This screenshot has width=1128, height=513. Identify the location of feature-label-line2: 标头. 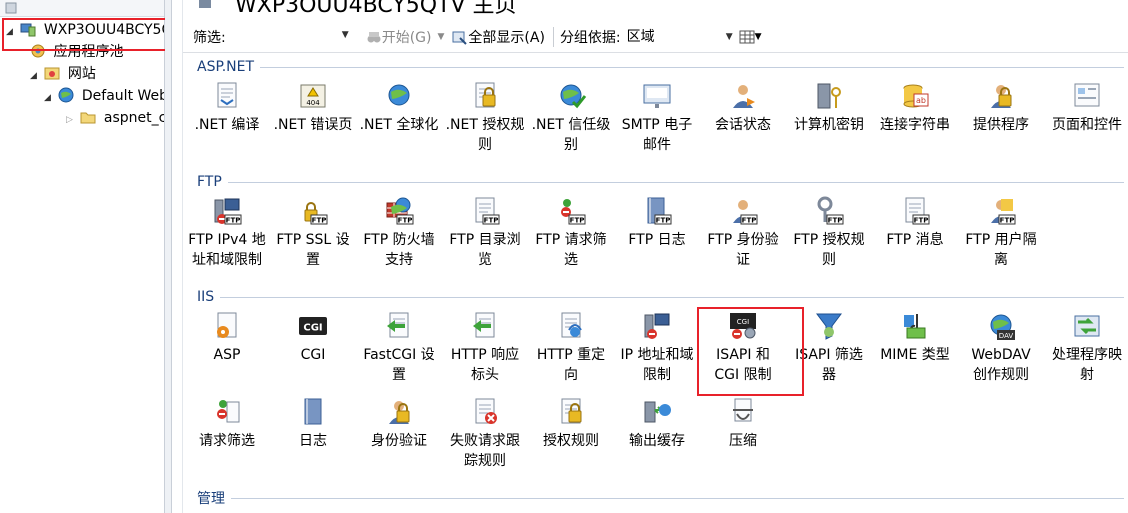
(485, 375).